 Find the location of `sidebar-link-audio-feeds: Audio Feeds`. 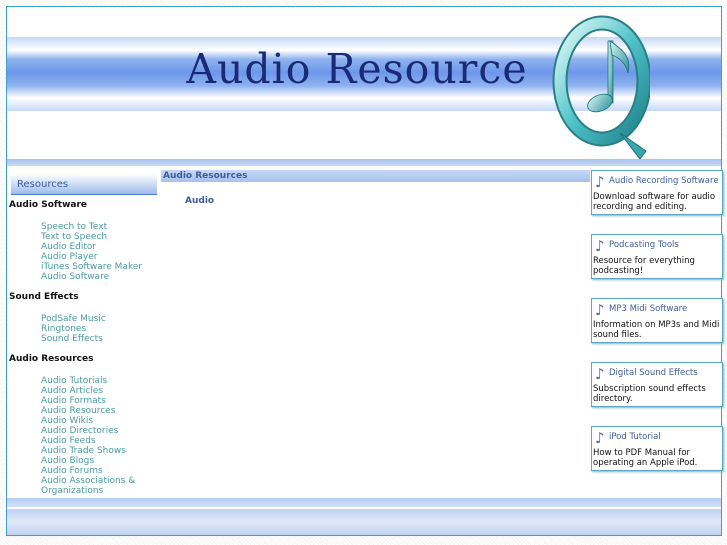

sidebar-link-audio-feeds: Audio Feeds is located at coordinates (99, 441).